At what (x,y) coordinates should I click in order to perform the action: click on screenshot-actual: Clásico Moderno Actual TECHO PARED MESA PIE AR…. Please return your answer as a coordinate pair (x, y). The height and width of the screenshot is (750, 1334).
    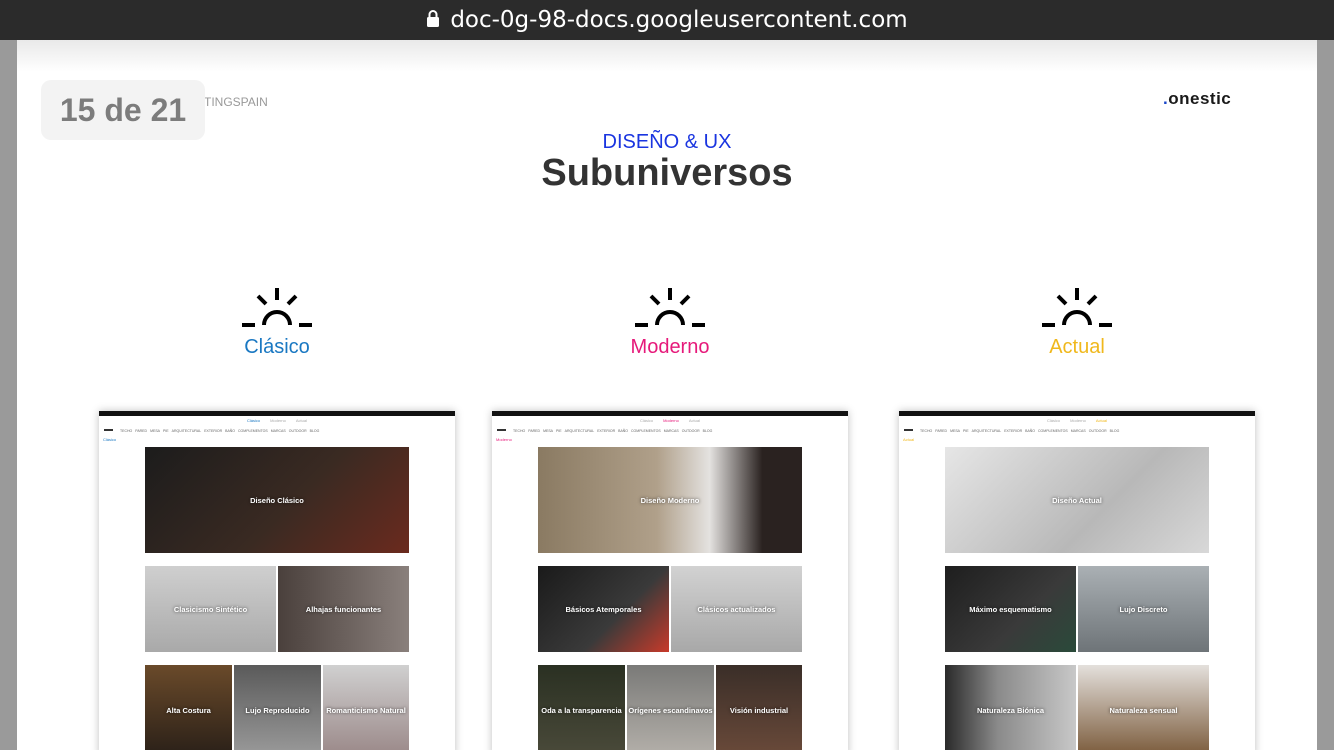
    Looking at the image, I should click on (1077, 580).